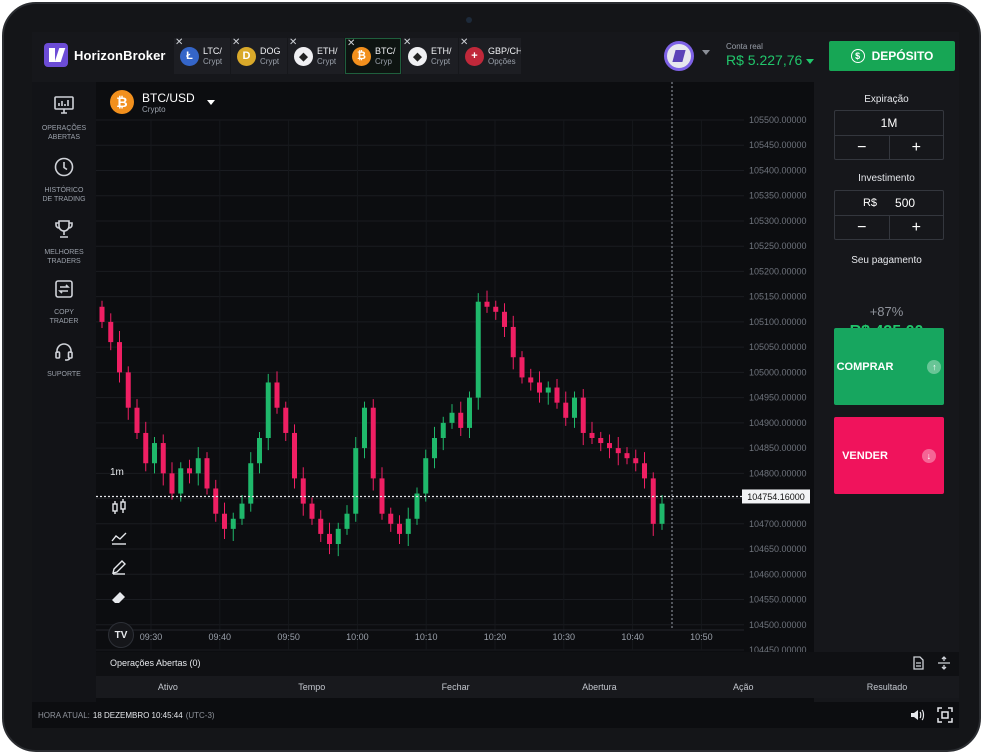  I want to click on x-tick-label: 10:00, so click(357, 637).